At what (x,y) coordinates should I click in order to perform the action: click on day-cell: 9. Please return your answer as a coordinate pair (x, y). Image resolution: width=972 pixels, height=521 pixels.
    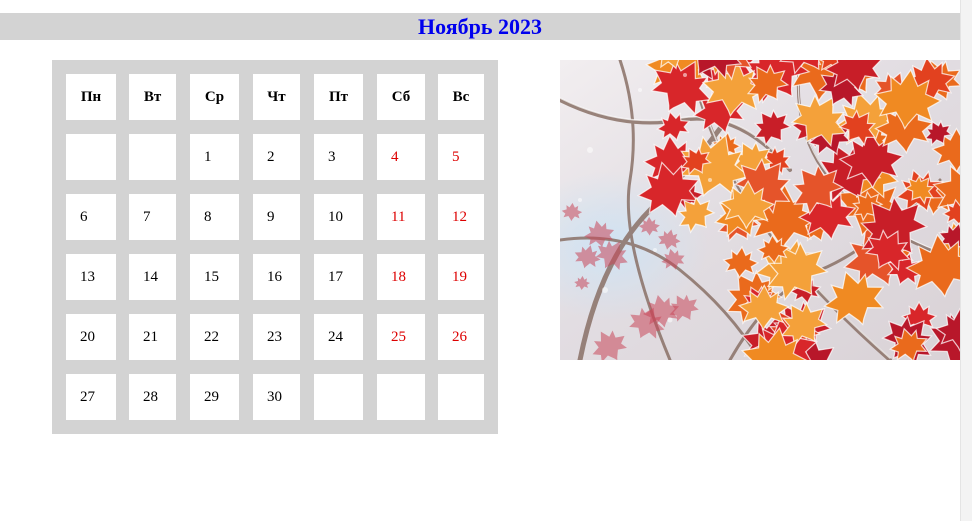
    Looking at the image, I should click on (276, 217).